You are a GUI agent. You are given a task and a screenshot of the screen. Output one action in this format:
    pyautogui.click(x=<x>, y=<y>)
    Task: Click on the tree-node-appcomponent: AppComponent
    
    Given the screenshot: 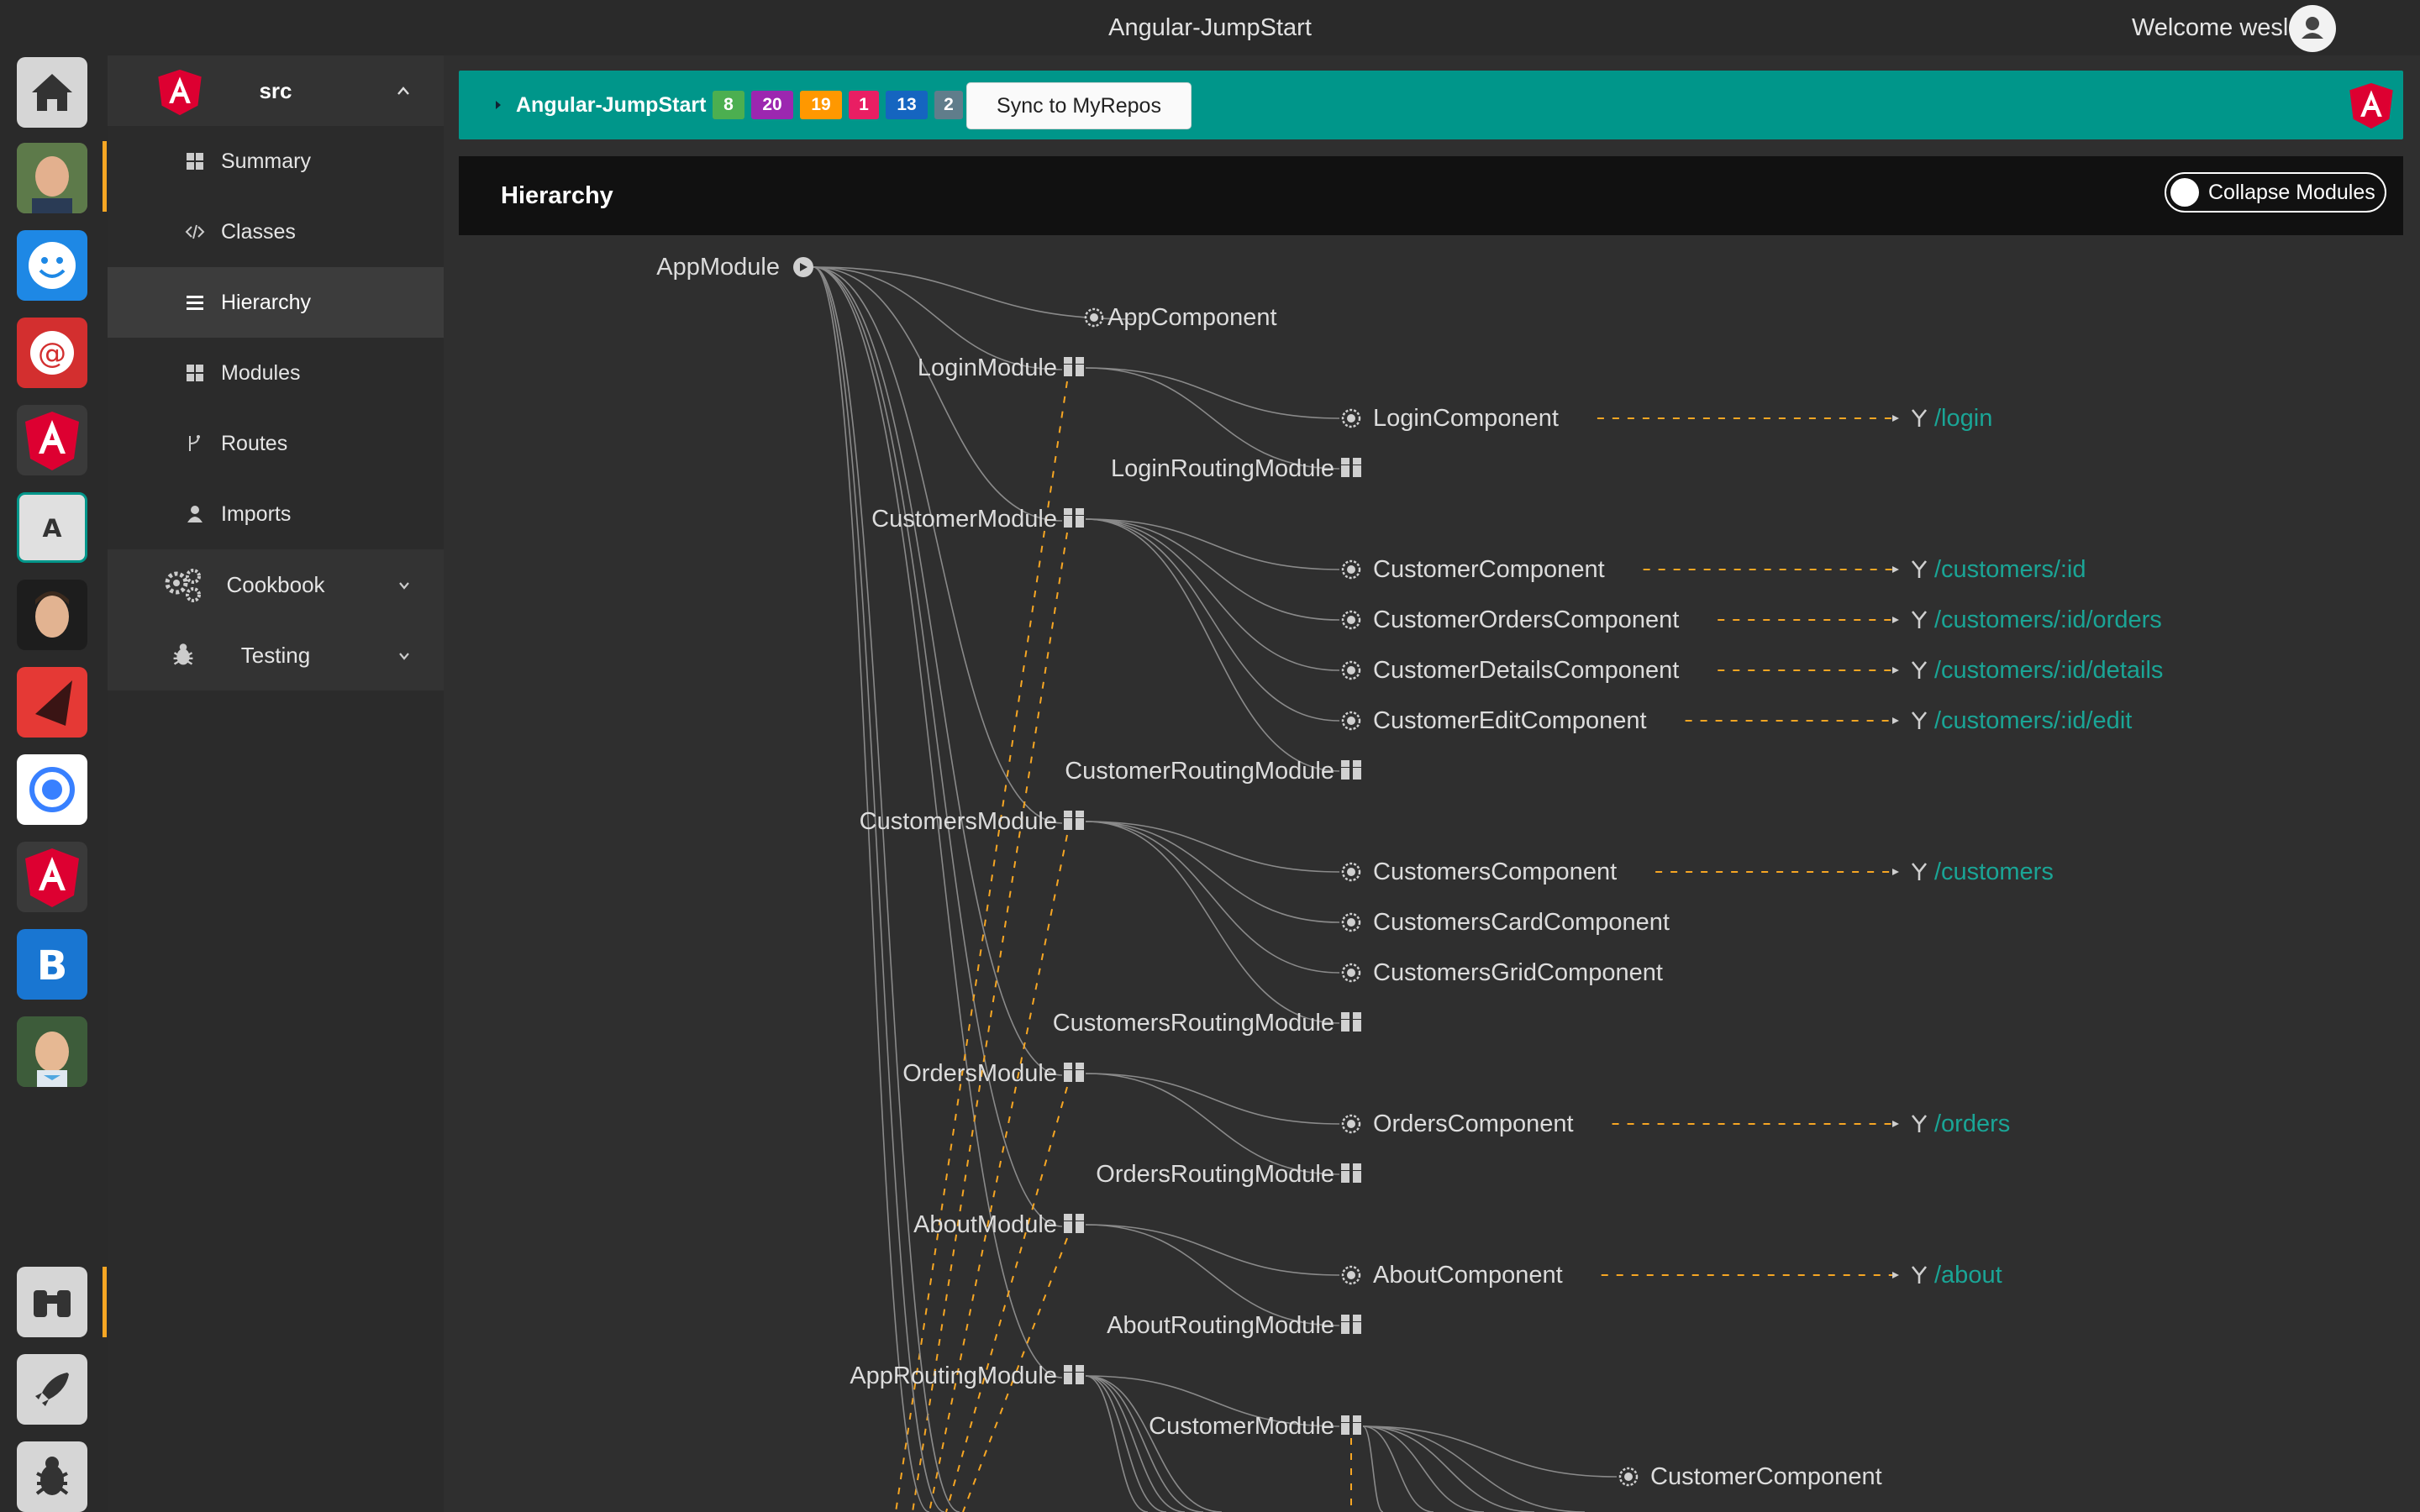 What is the action you would take?
    pyautogui.click(x=1192, y=317)
    